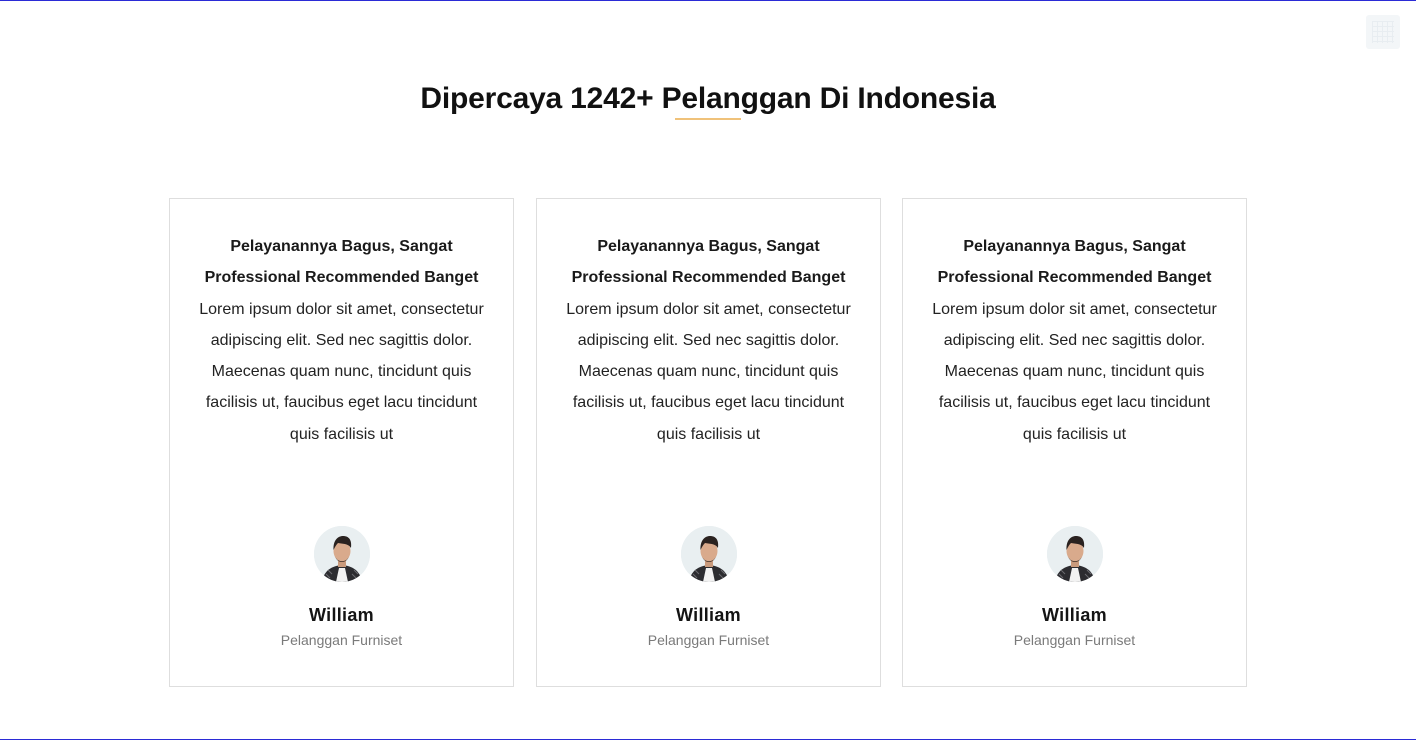 This screenshot has width=1416, height=740. Describe the element at coordinates (1383, 32) in the screenshot. I see `corner-widget-icon` at that location.